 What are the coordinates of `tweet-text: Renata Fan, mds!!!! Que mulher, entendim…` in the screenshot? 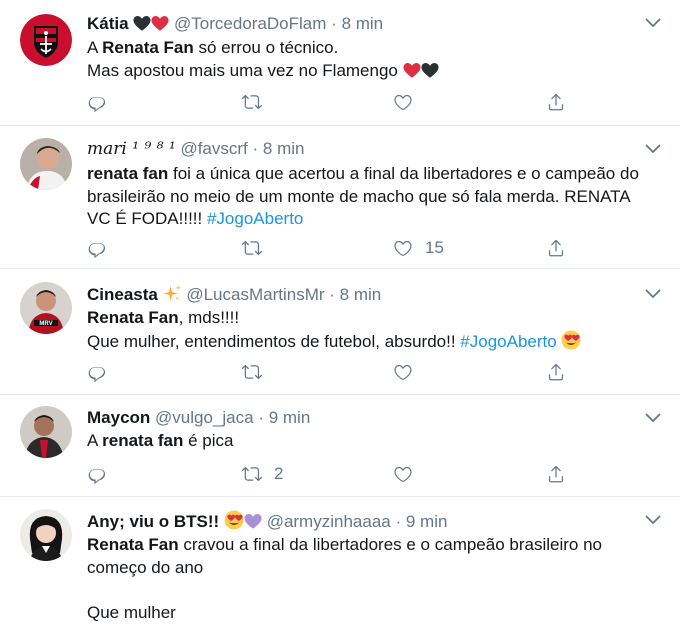 It's located at (372, 330).